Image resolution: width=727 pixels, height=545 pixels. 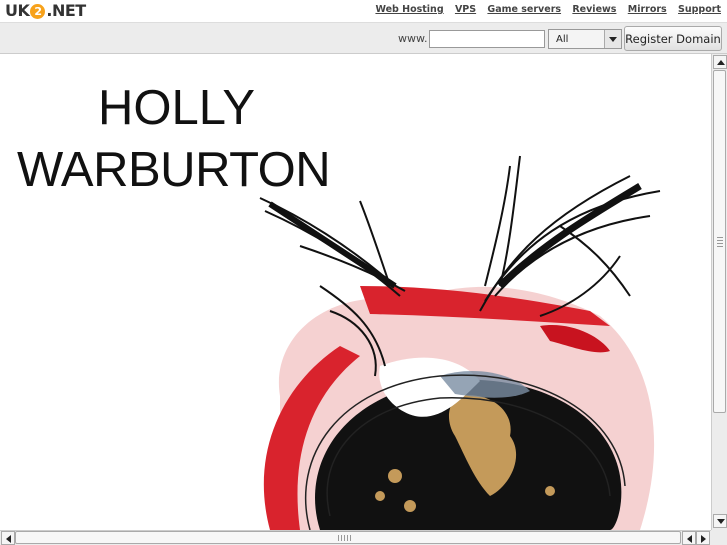 I want to click on scroll-right-icon, so click(x=703, y=538).